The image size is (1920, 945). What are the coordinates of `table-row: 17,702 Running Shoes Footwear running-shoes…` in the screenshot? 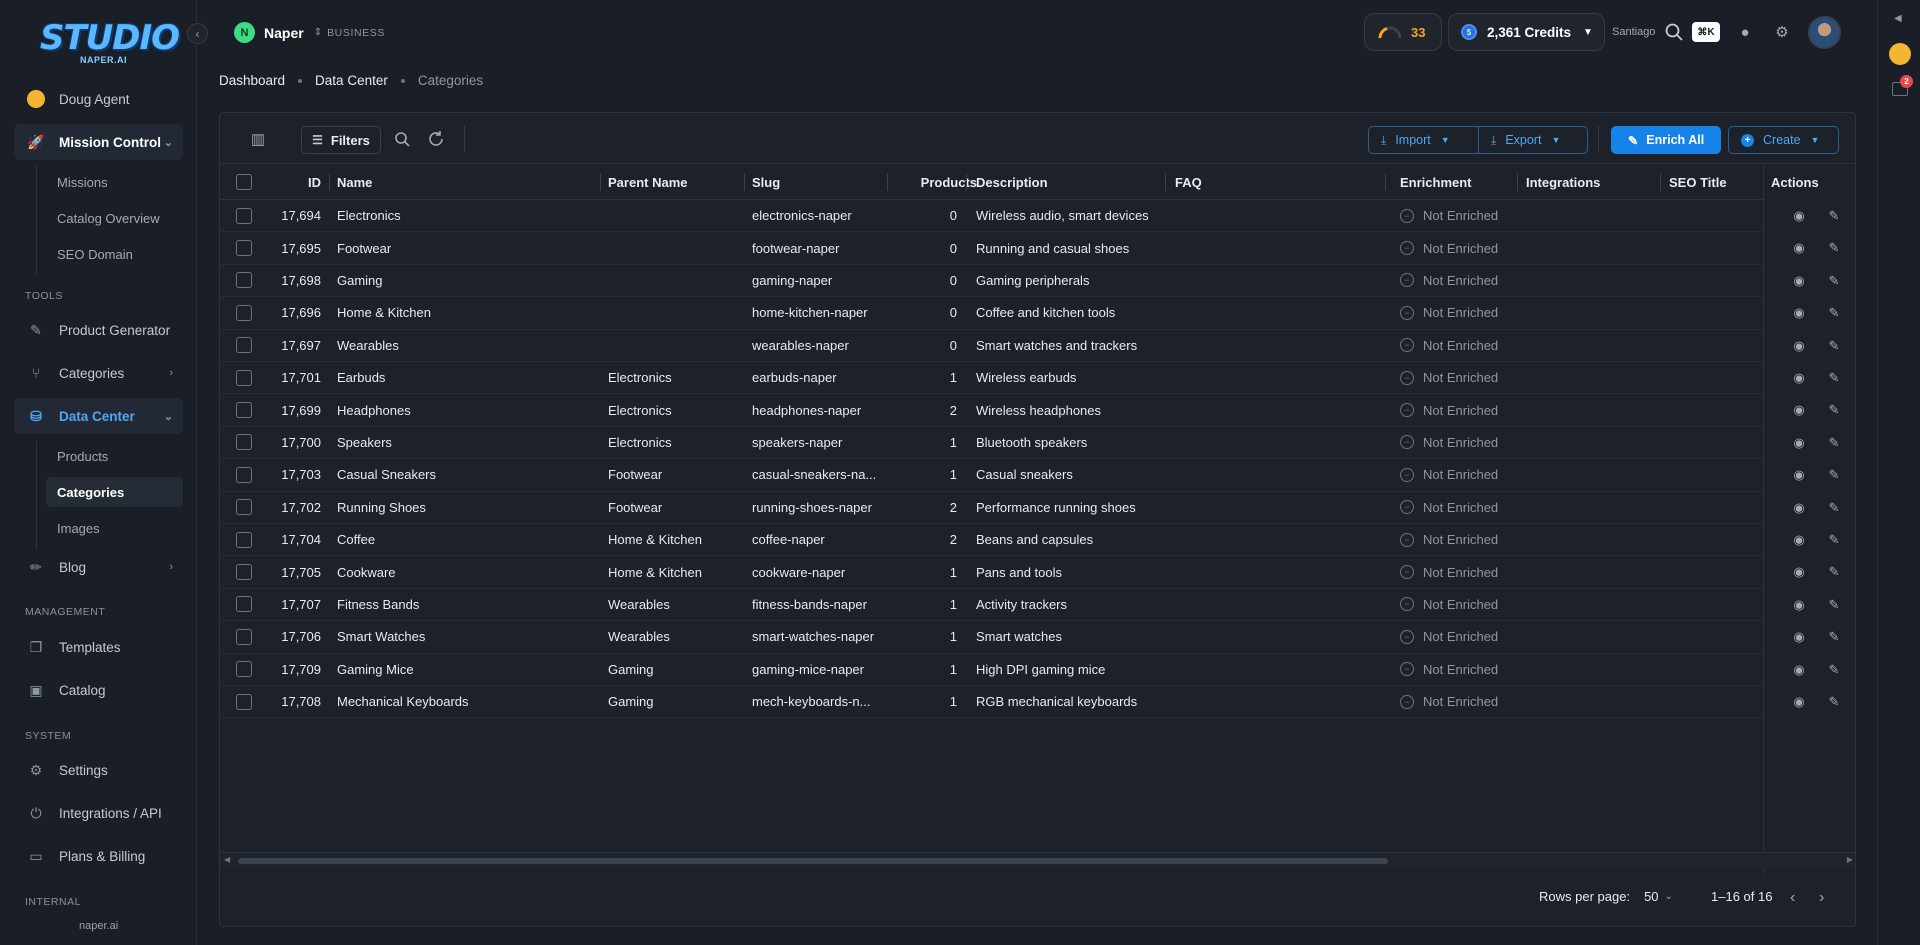 It's located at (1037, 508).